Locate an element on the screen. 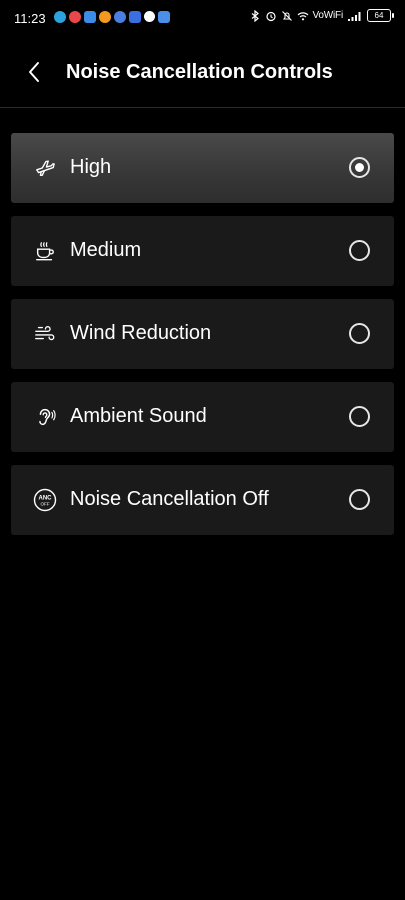 The height and width of the screenshot is (900, 405). option-ambient-sound: Ambient Sound is located at coordinates (202, 417).